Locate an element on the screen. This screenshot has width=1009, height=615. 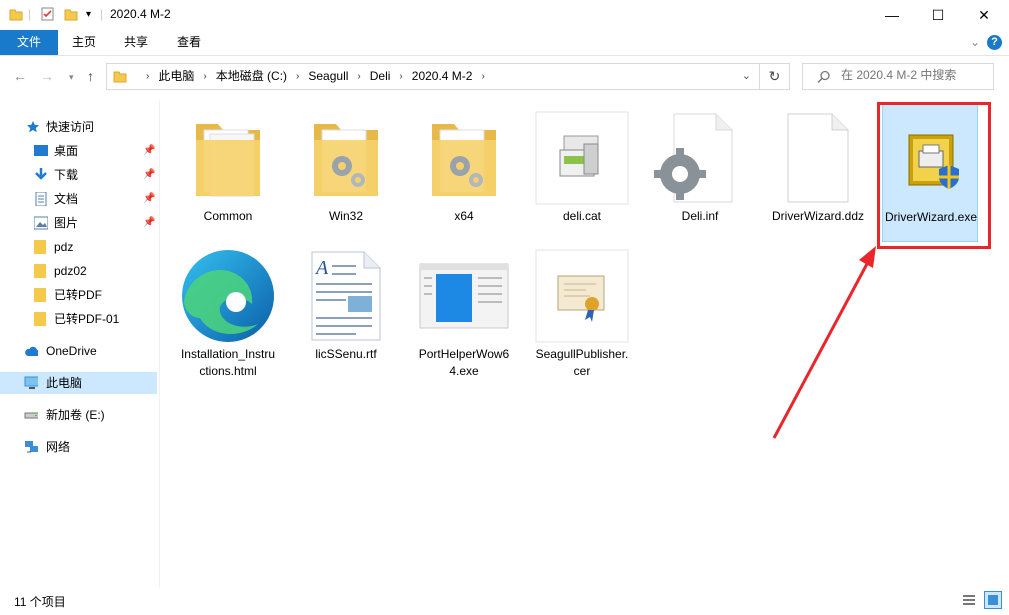
ribbon-tabs: 文件 主页 共享 查看 ⌄ ? is located at coordinates (504, 43).